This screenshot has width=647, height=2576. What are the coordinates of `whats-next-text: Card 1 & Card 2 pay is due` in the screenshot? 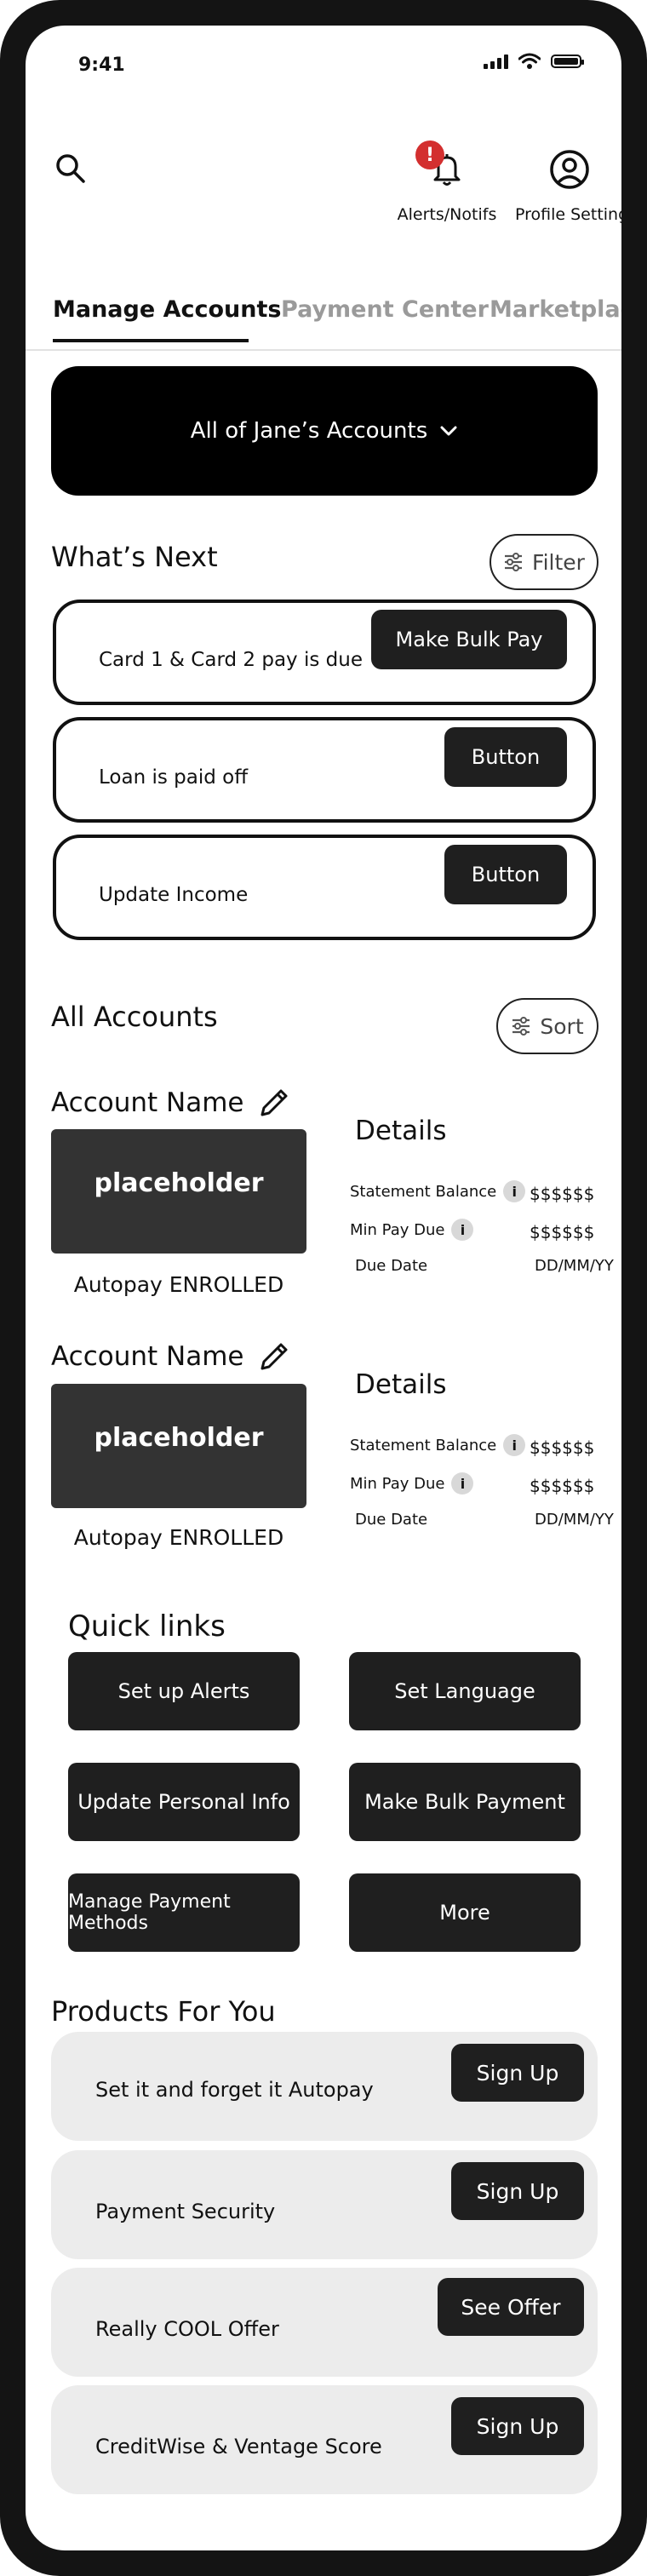 It's located at (231, 660).